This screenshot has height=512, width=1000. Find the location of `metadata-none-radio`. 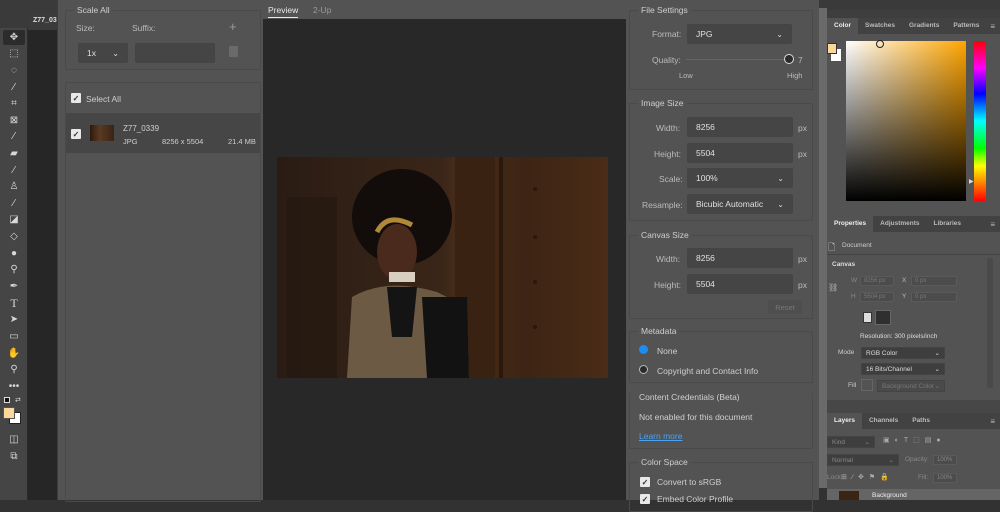

metadata-none-radio is located at coordinates (643, 349).